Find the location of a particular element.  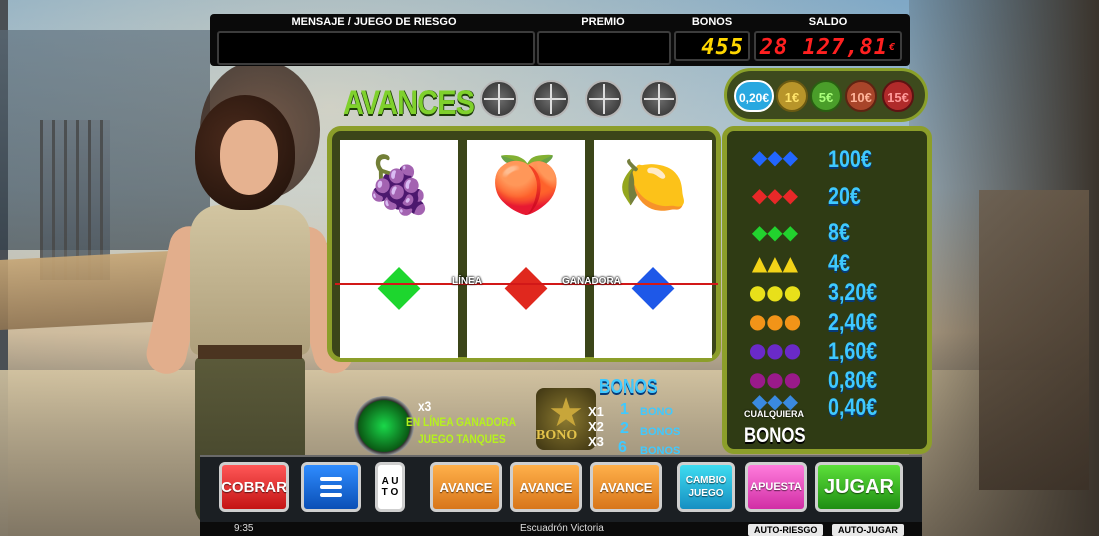

balance-display: 28 127,81€ is located at coordinates (828, 46).